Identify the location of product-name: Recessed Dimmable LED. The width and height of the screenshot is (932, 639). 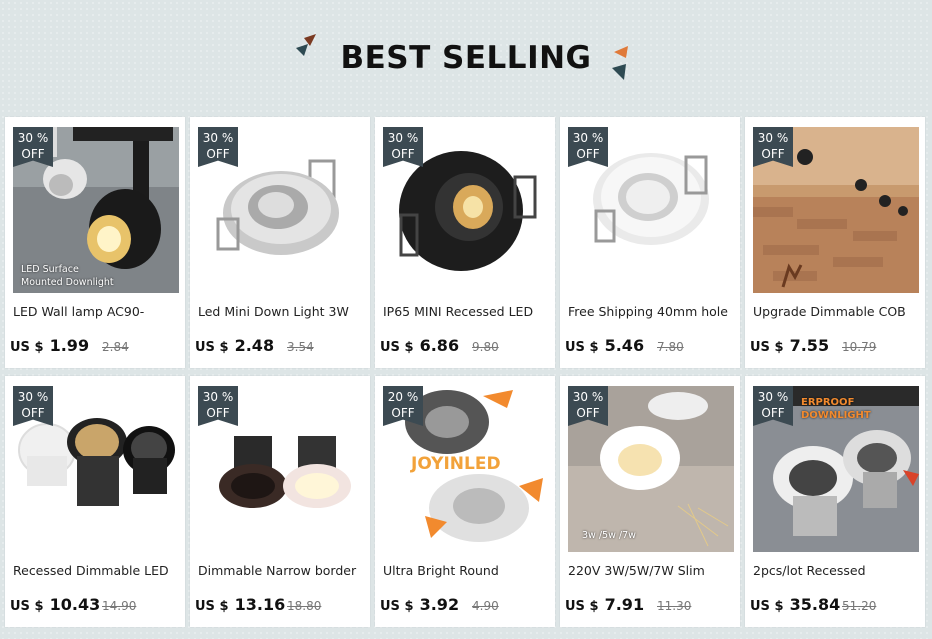
(97, 570).